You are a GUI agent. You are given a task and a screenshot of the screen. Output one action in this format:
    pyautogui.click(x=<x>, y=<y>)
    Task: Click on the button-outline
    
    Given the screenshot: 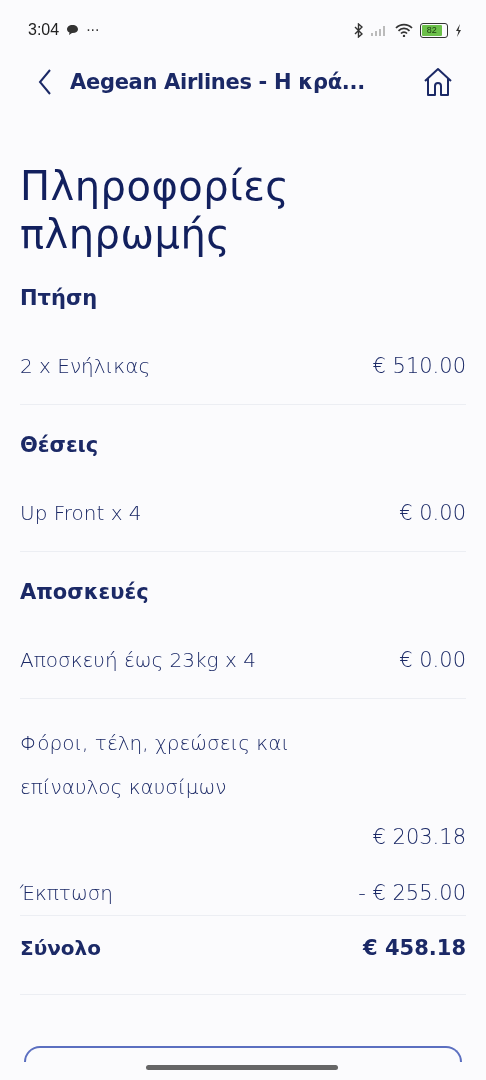 What is the action you would take?
    pyautogui.click(x=243, y=1054)
    